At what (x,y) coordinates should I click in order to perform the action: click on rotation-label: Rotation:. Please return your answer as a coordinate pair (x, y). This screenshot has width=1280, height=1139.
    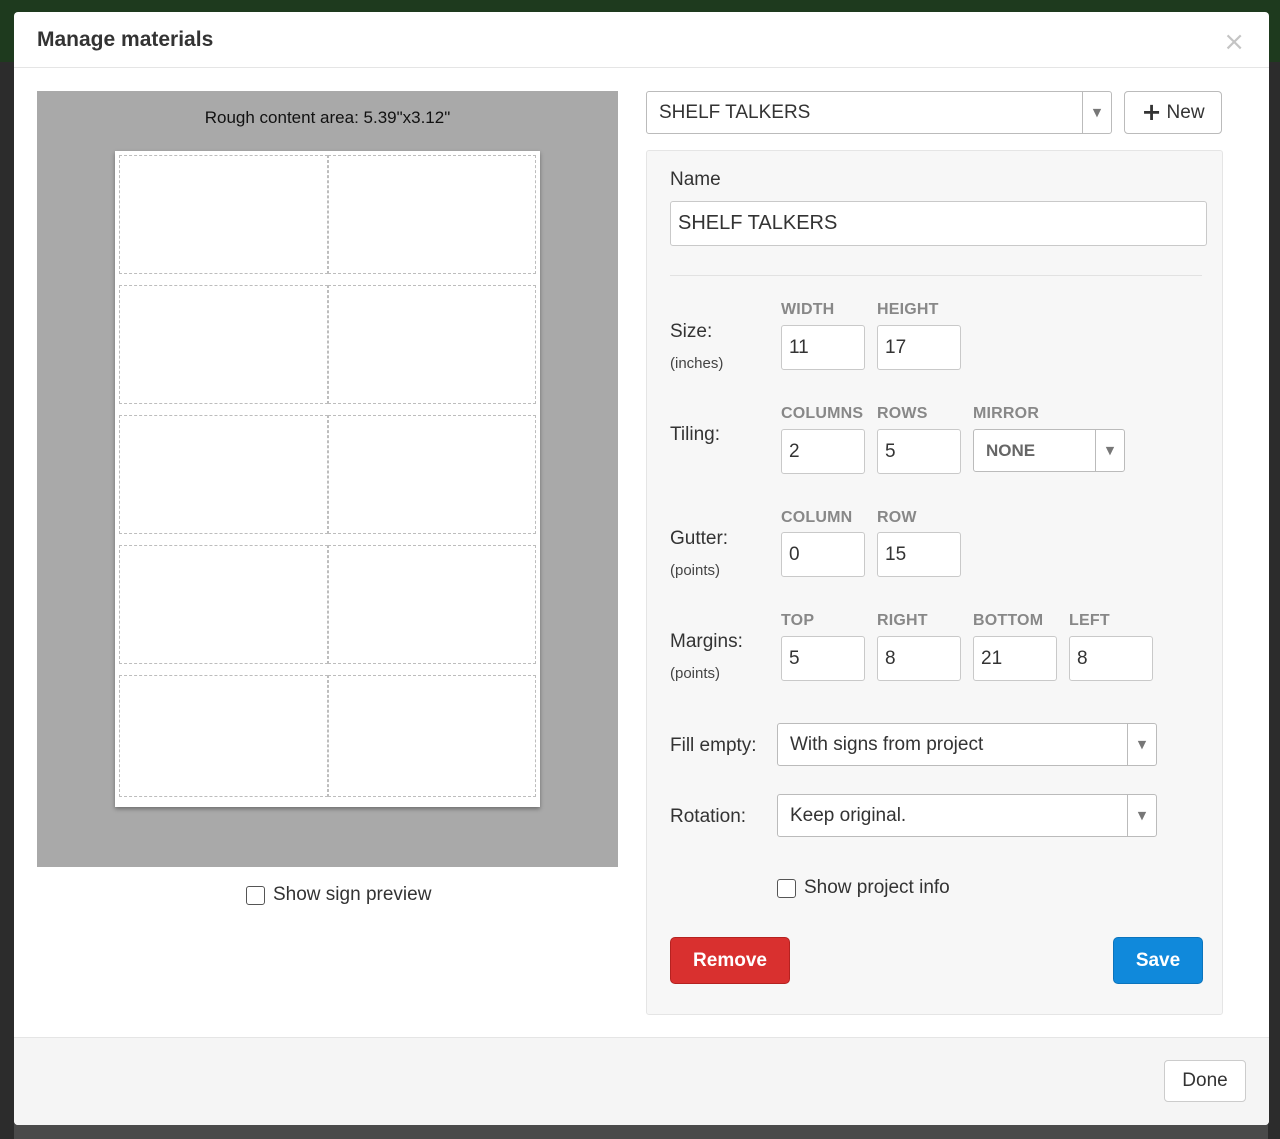
    Looking at the image, I should click on (708, 816).